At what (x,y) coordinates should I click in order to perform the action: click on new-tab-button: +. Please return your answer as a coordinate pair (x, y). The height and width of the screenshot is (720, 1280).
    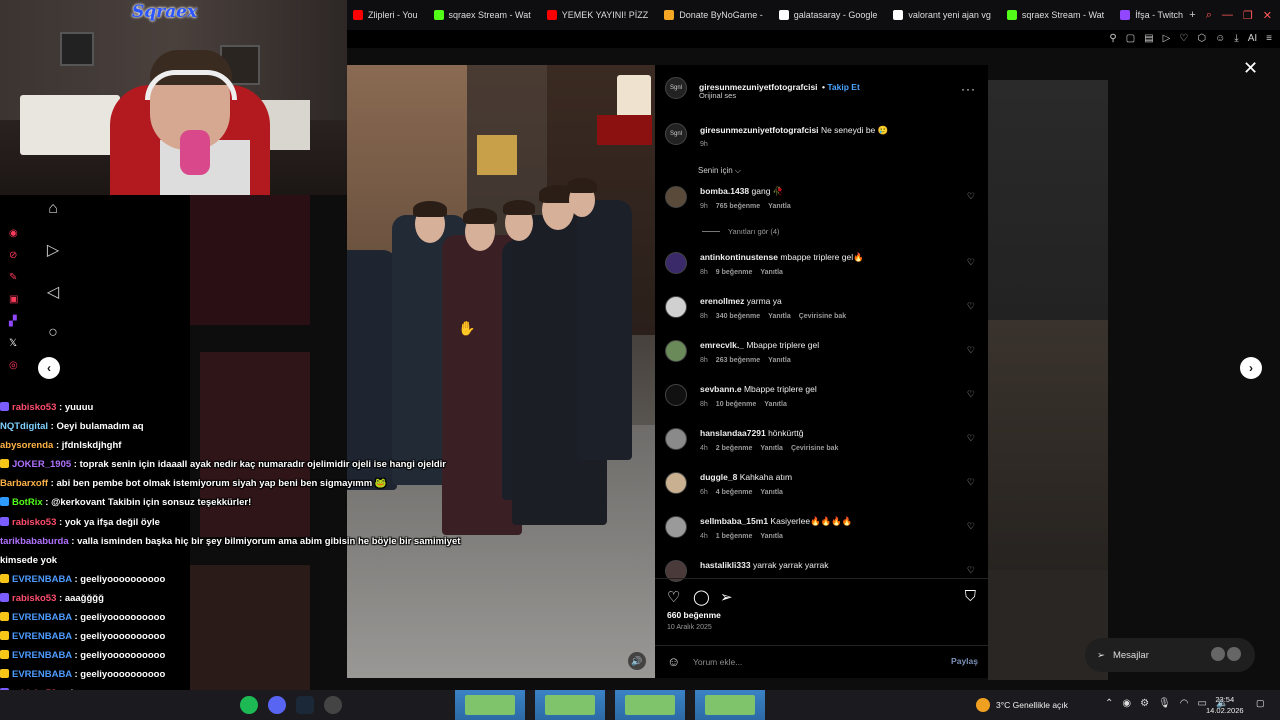
    Looking at the image, I should click on (1192, 15).